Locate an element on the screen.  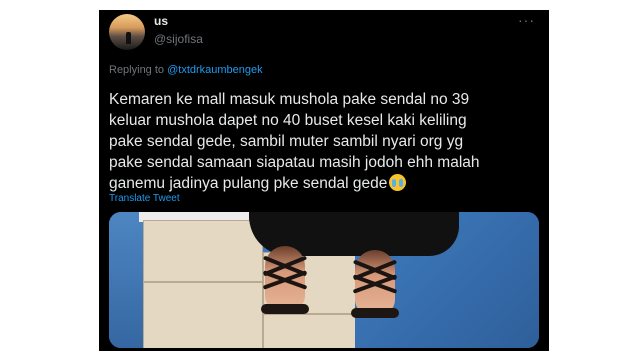
replying-to-label: Replying to is located at coordinates (138, 70).